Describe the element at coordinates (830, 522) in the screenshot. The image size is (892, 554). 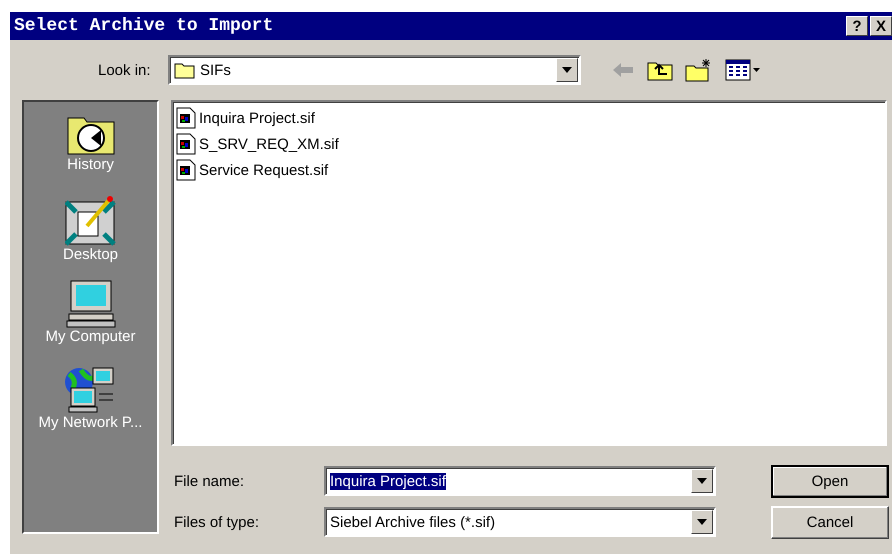
I see `cancel-button: Cancel` at that location.